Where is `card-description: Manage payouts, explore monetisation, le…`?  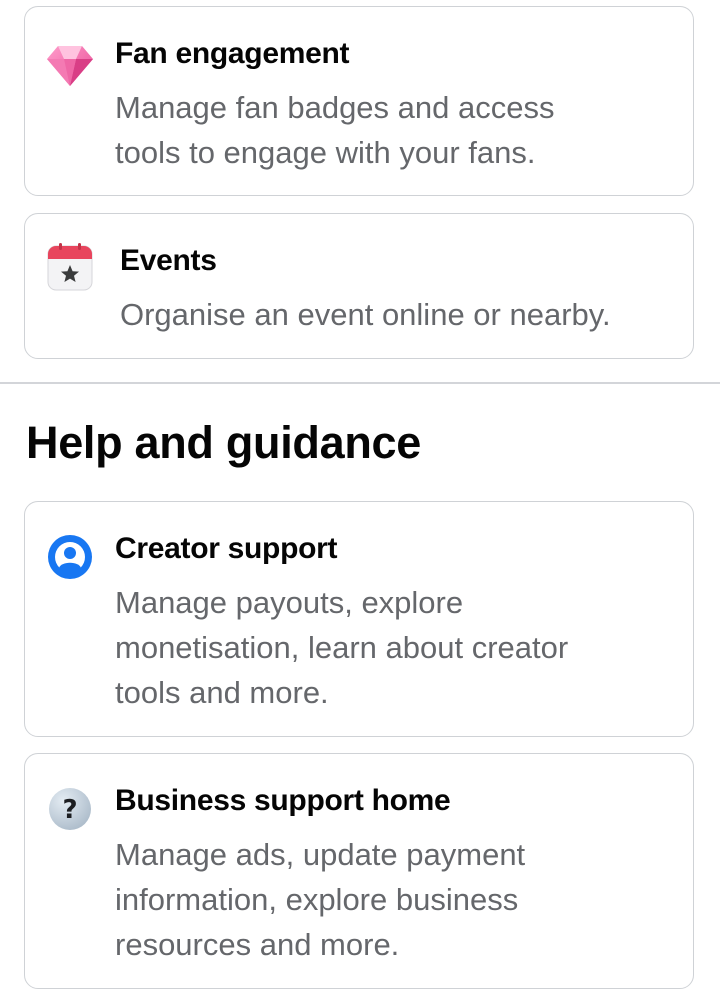
card-description: Manage payouts, explore monetisation, le… is located at coordinates (342, 647).